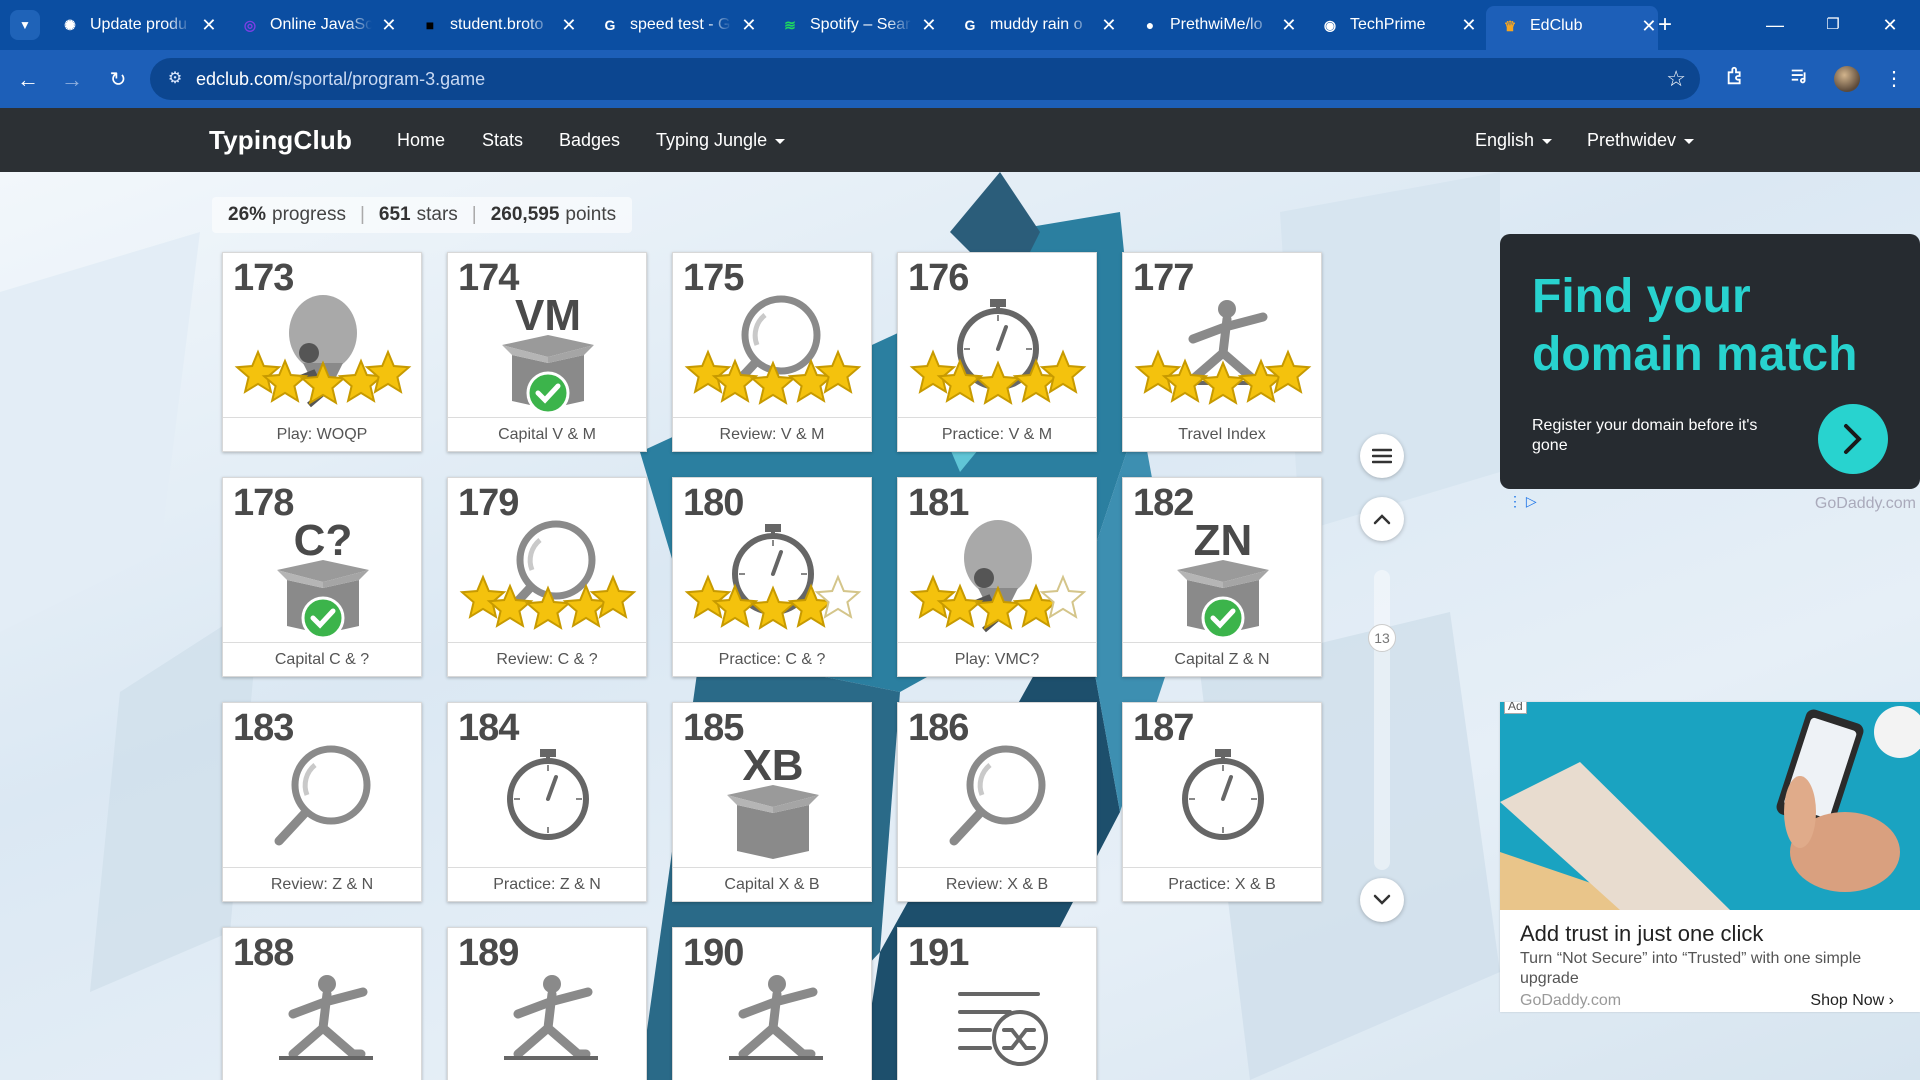  What do you see at coordinates (421, 140) in the screenshot?
I see `nav-home: Home` at bounding box center [421, 140].